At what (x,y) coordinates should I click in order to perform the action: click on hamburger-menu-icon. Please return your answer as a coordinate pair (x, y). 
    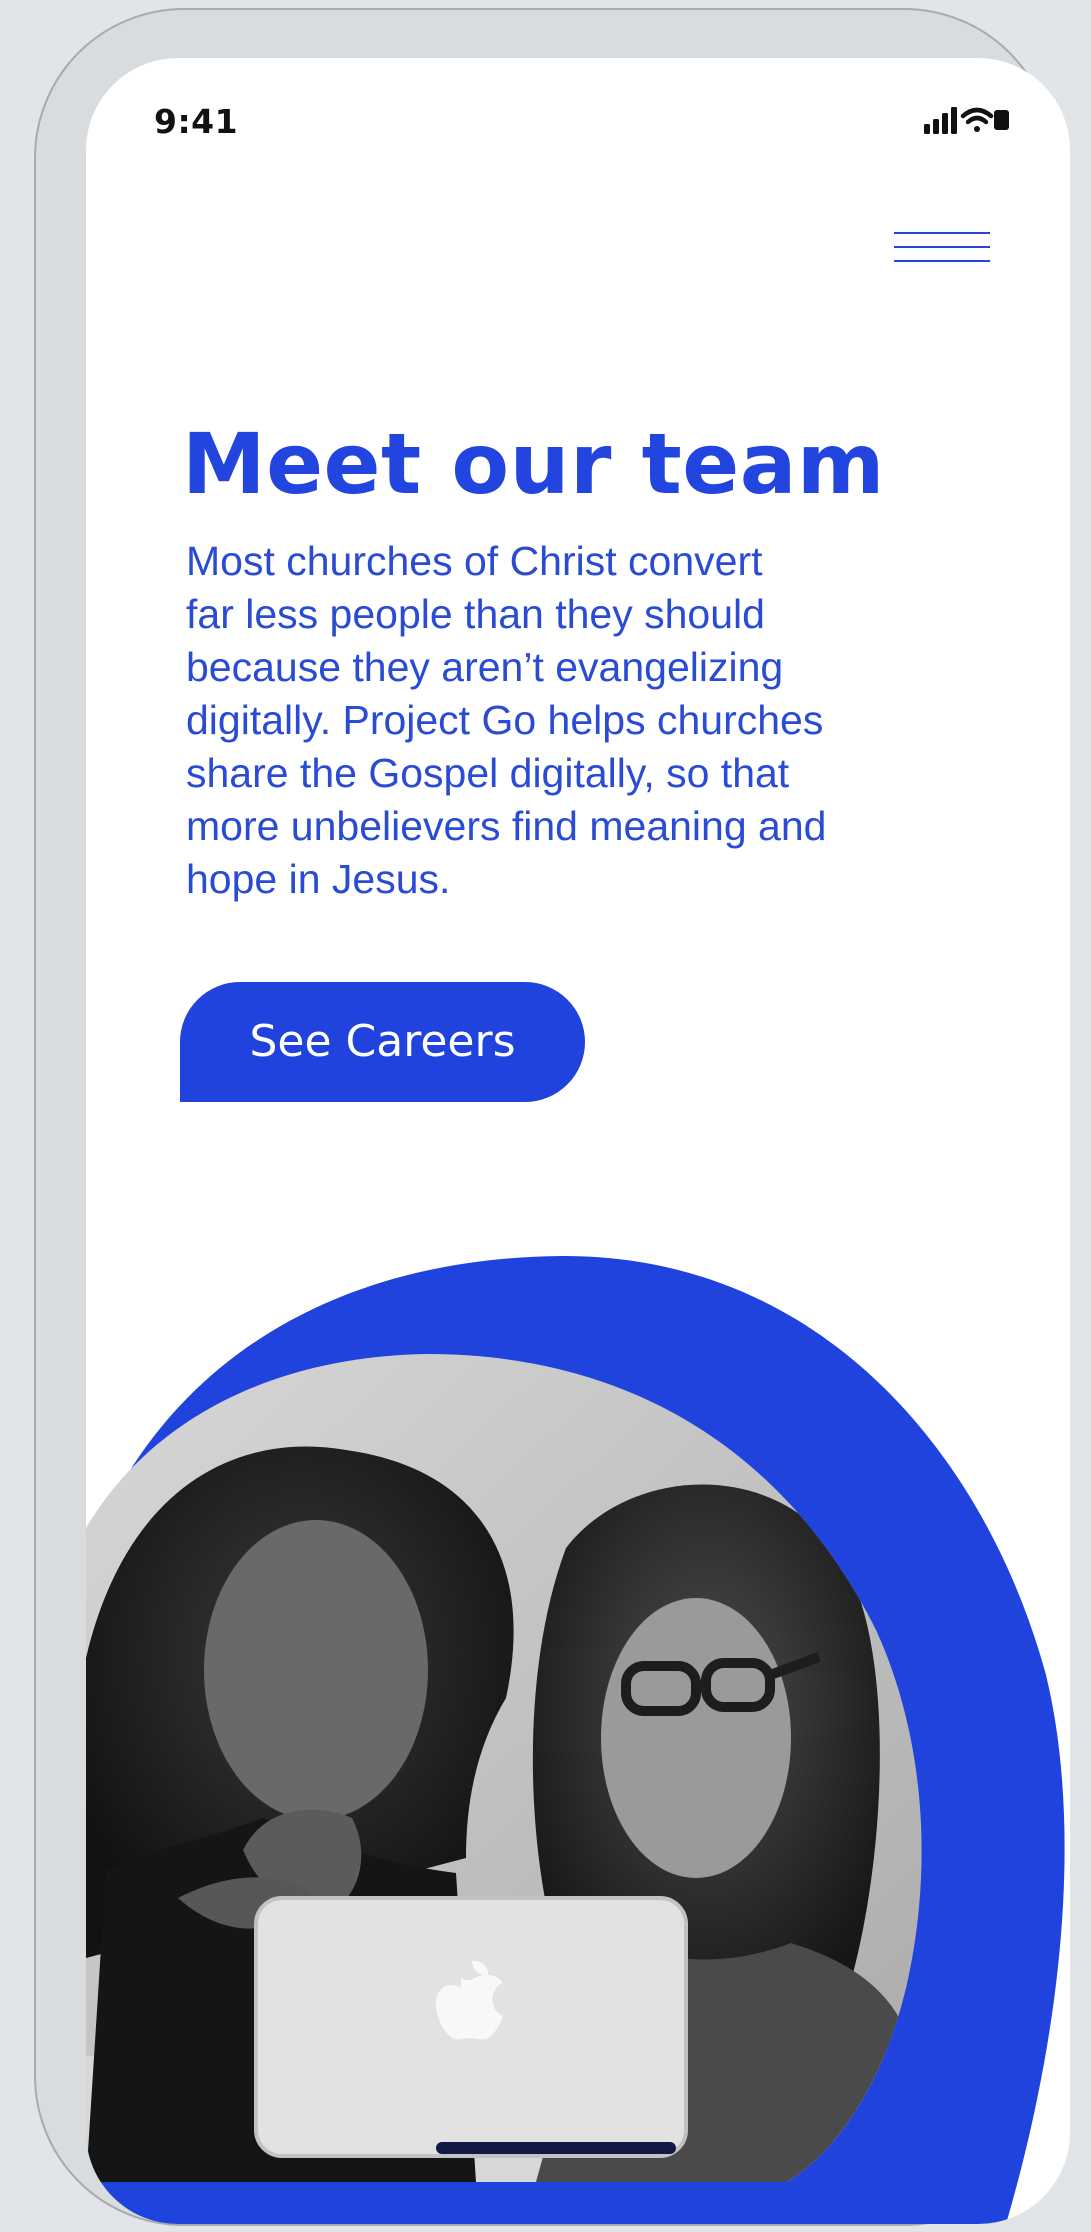
    Looking at the image, I should click on (942, 254).